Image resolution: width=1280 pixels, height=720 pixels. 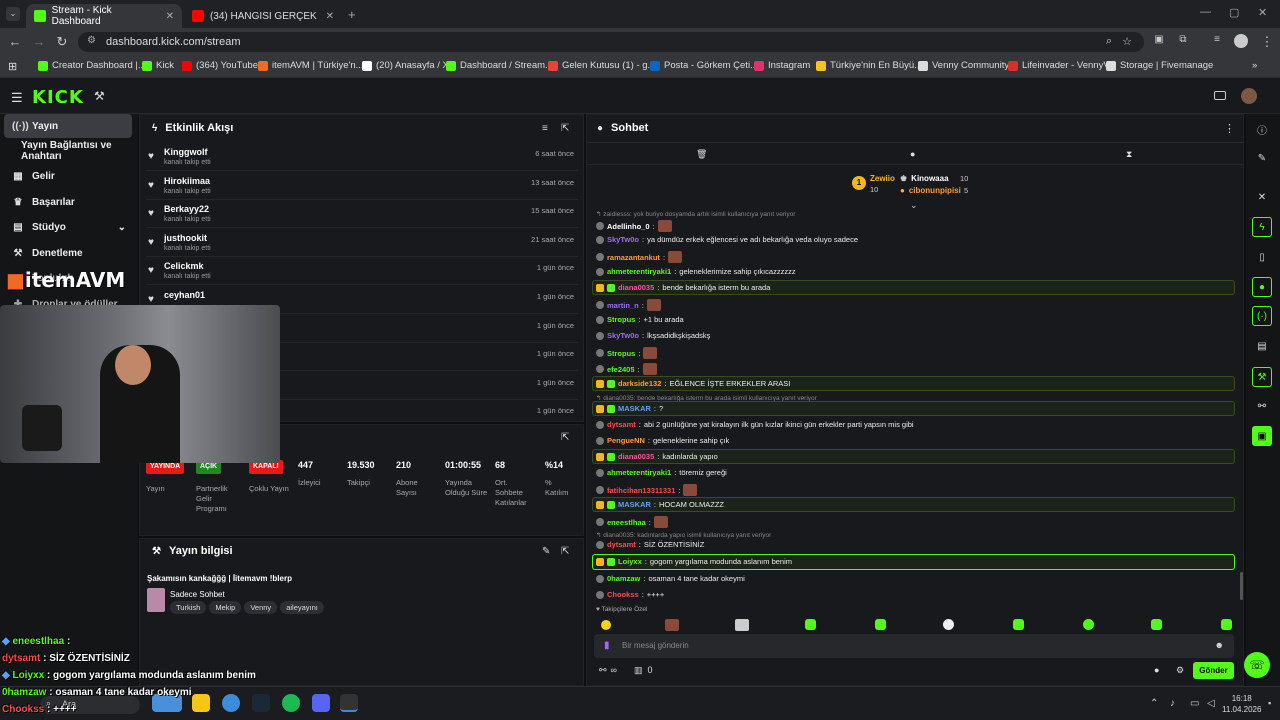 What do you see at coordinates (68, 176) in the screenshot?
I see `sidebar-item-gelir: ▦ Gelir` at bounding box center [68, 176].